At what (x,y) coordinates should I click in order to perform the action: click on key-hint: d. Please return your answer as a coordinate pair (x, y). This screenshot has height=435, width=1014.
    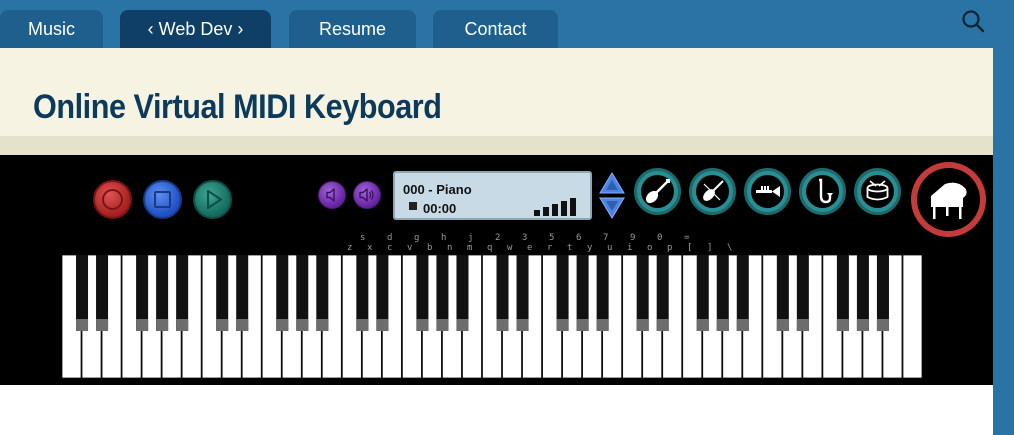
    Looking at the image, I should click on (390, 238).